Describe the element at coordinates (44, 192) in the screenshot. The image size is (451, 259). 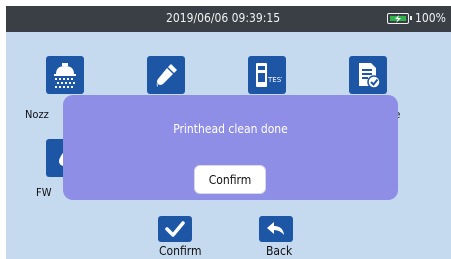
I see `menu-item-firmware-label: FW` at that location.